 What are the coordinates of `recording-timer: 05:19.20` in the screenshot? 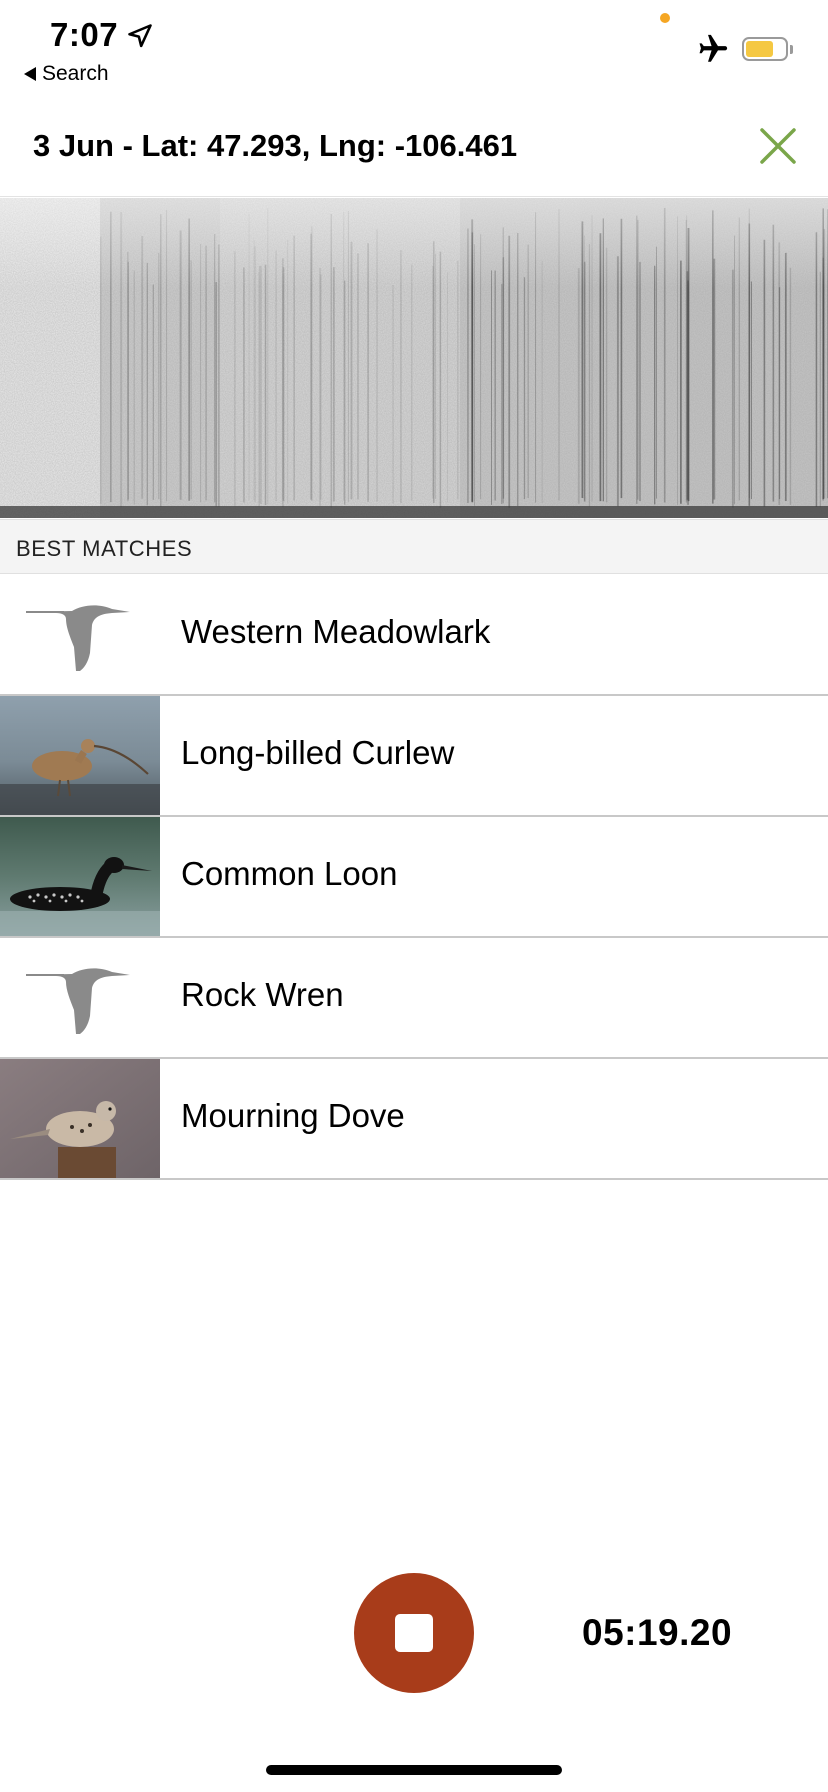 It's located at (657, 1632).